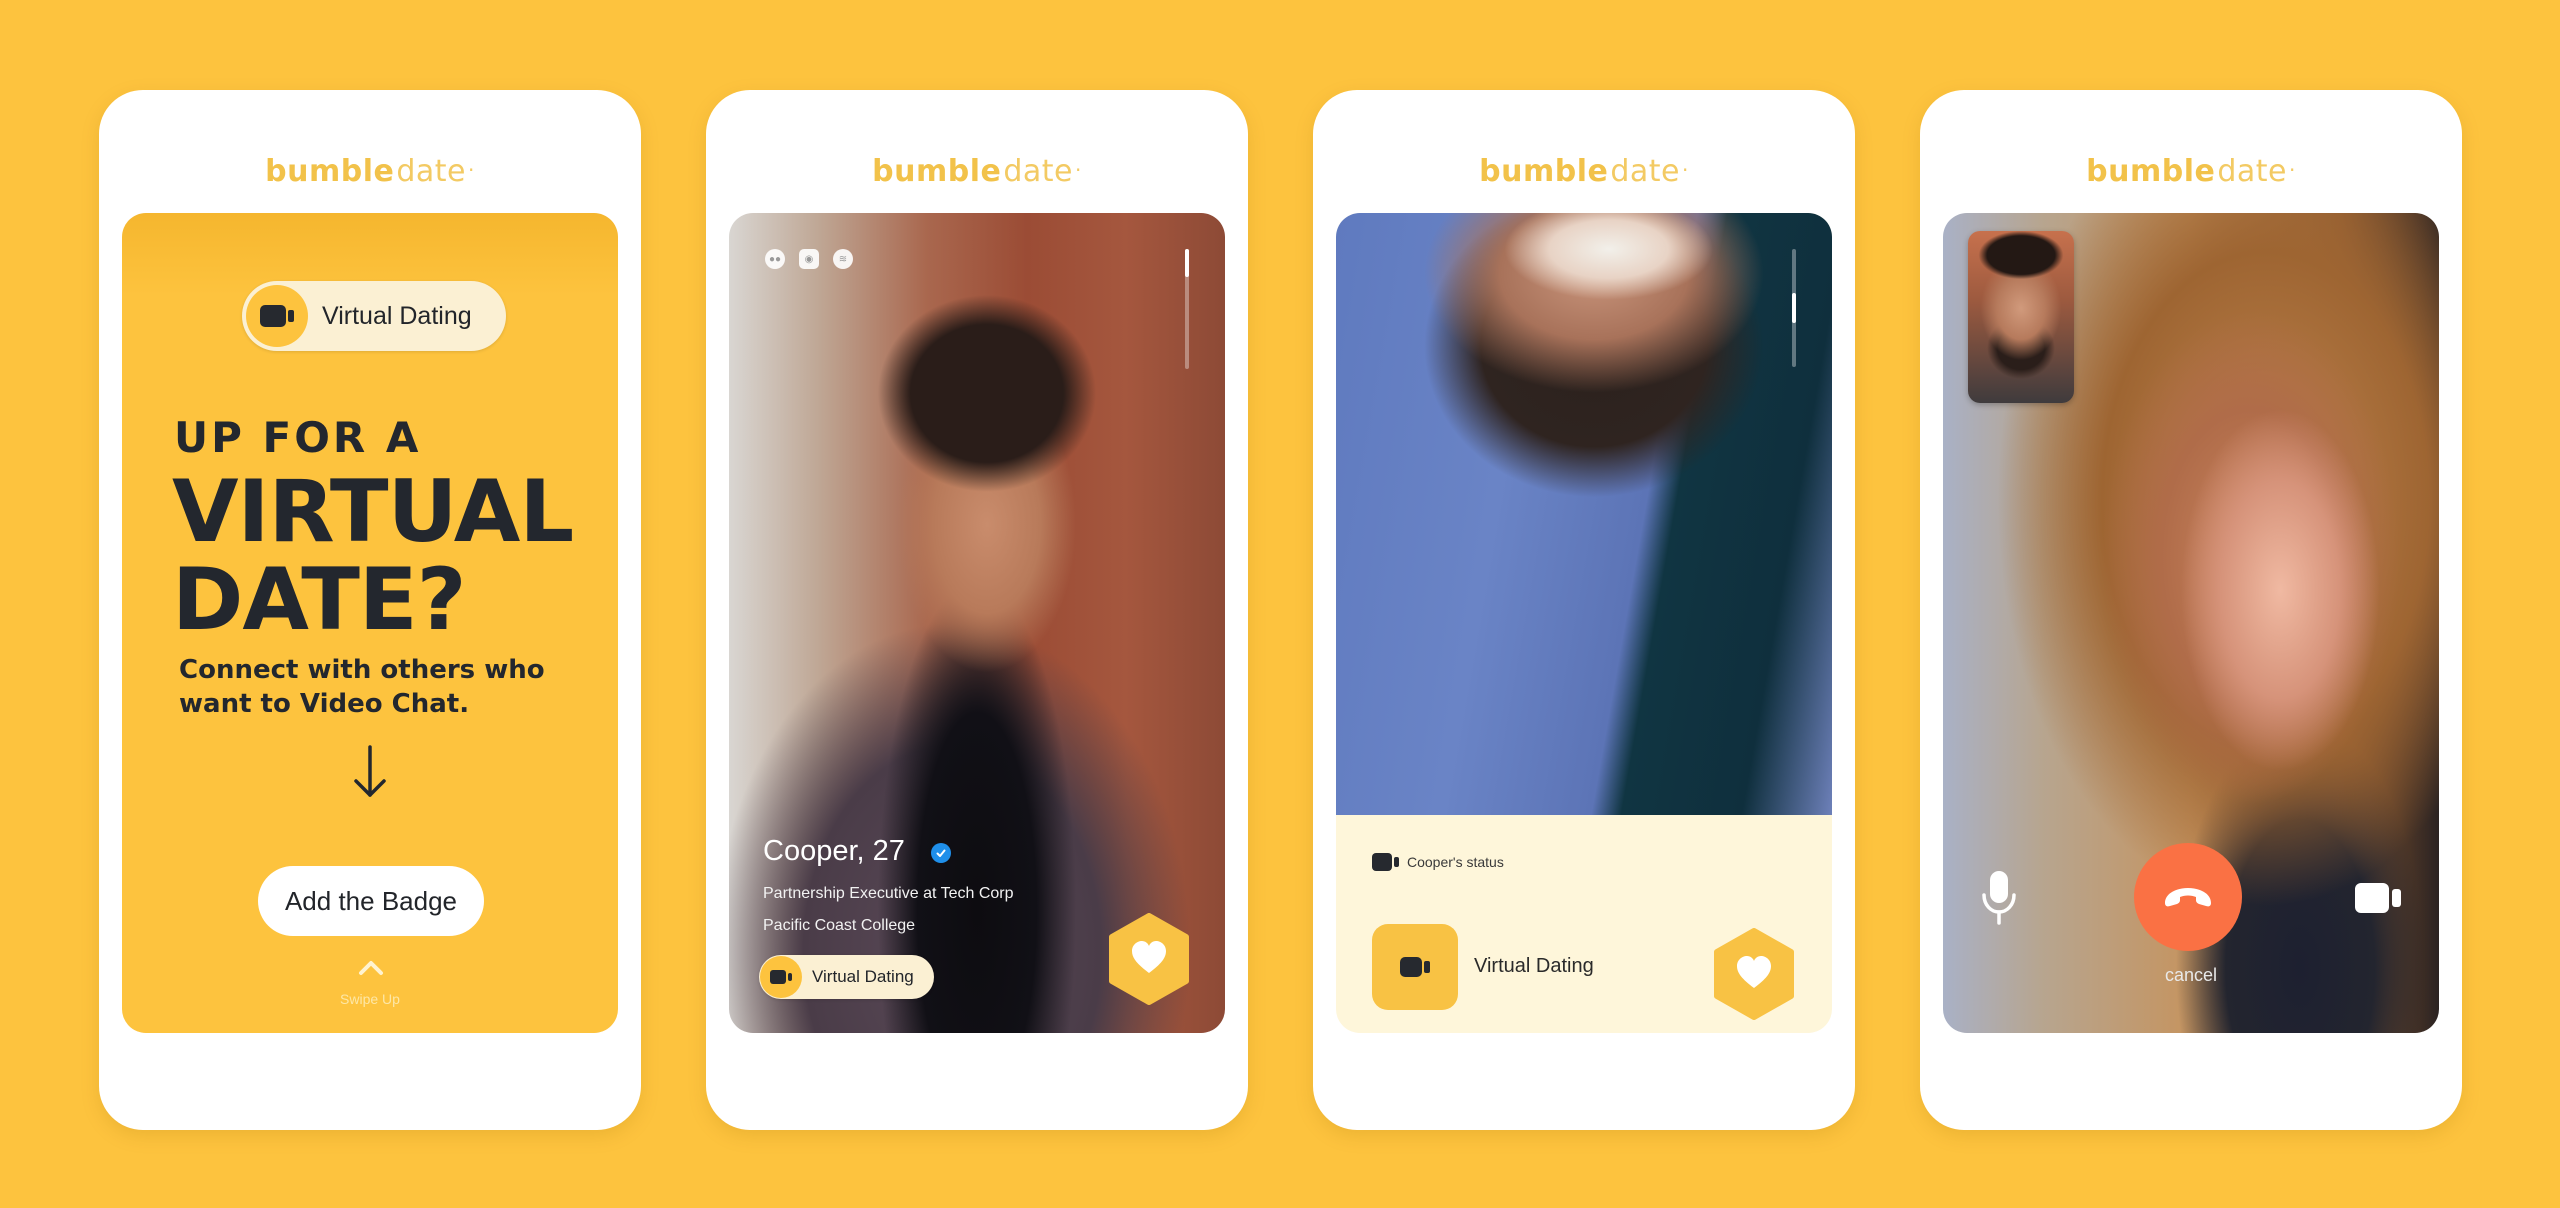 The height and width of the screenshot is (1208, 2560). Describe the element at coordinates (941, 853) in the screenshot. I see `verified-check-icon` at that location.